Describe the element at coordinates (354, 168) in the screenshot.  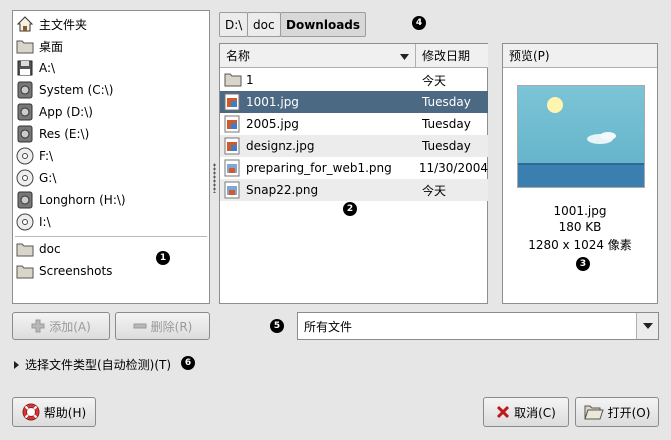
I see `file-row: preparing_for_web1.png 11/30/2004` at that location.